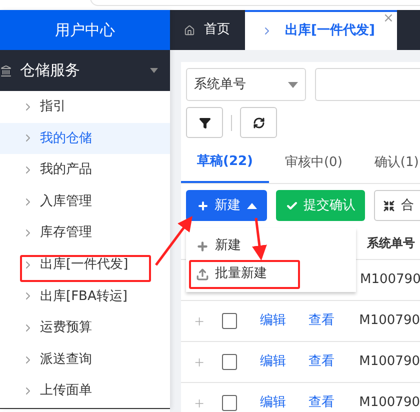 This screenshot has width=420, height=412. What do you see at coordinates (85, 107) in the screenshot?
I see `sidebar-item: 指引` at bounding box center [85, 107].